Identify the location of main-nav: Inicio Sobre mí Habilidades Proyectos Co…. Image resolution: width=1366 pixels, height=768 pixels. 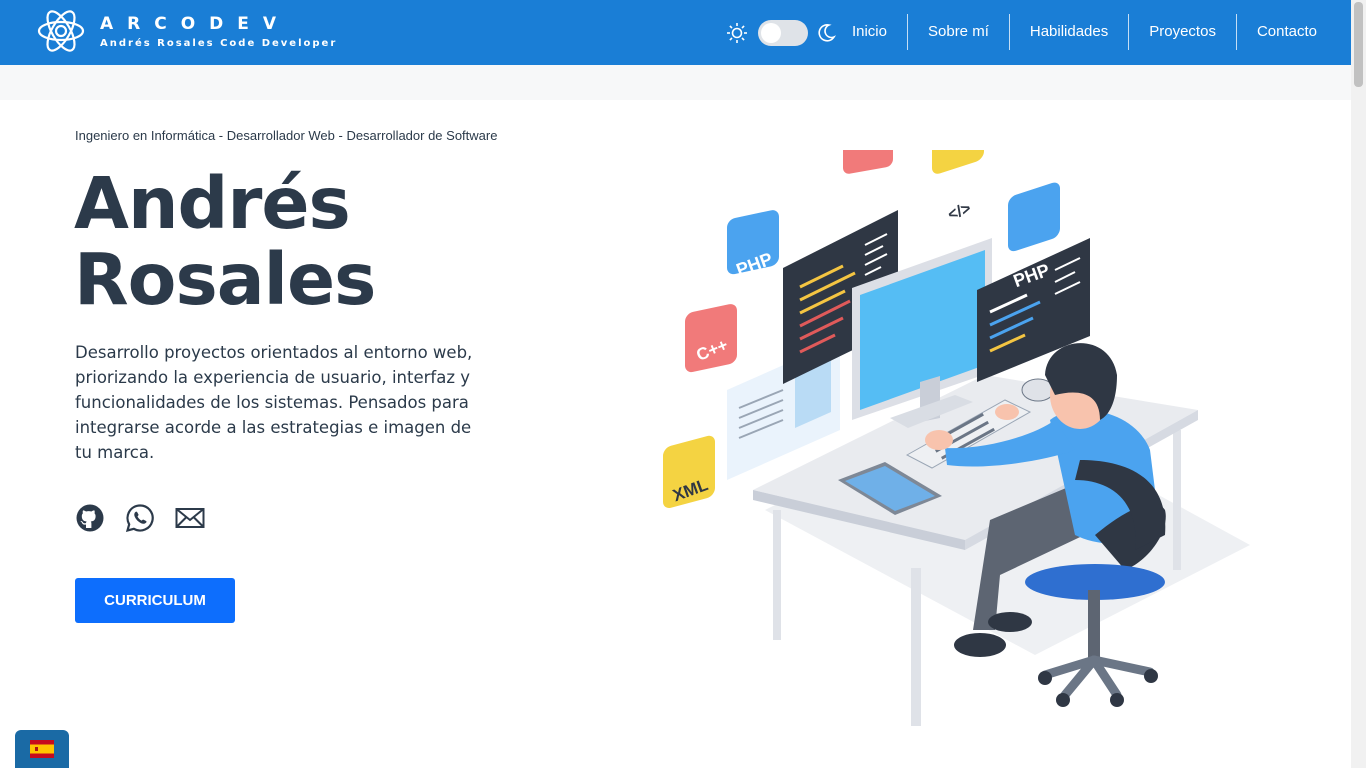
(1084, 32).